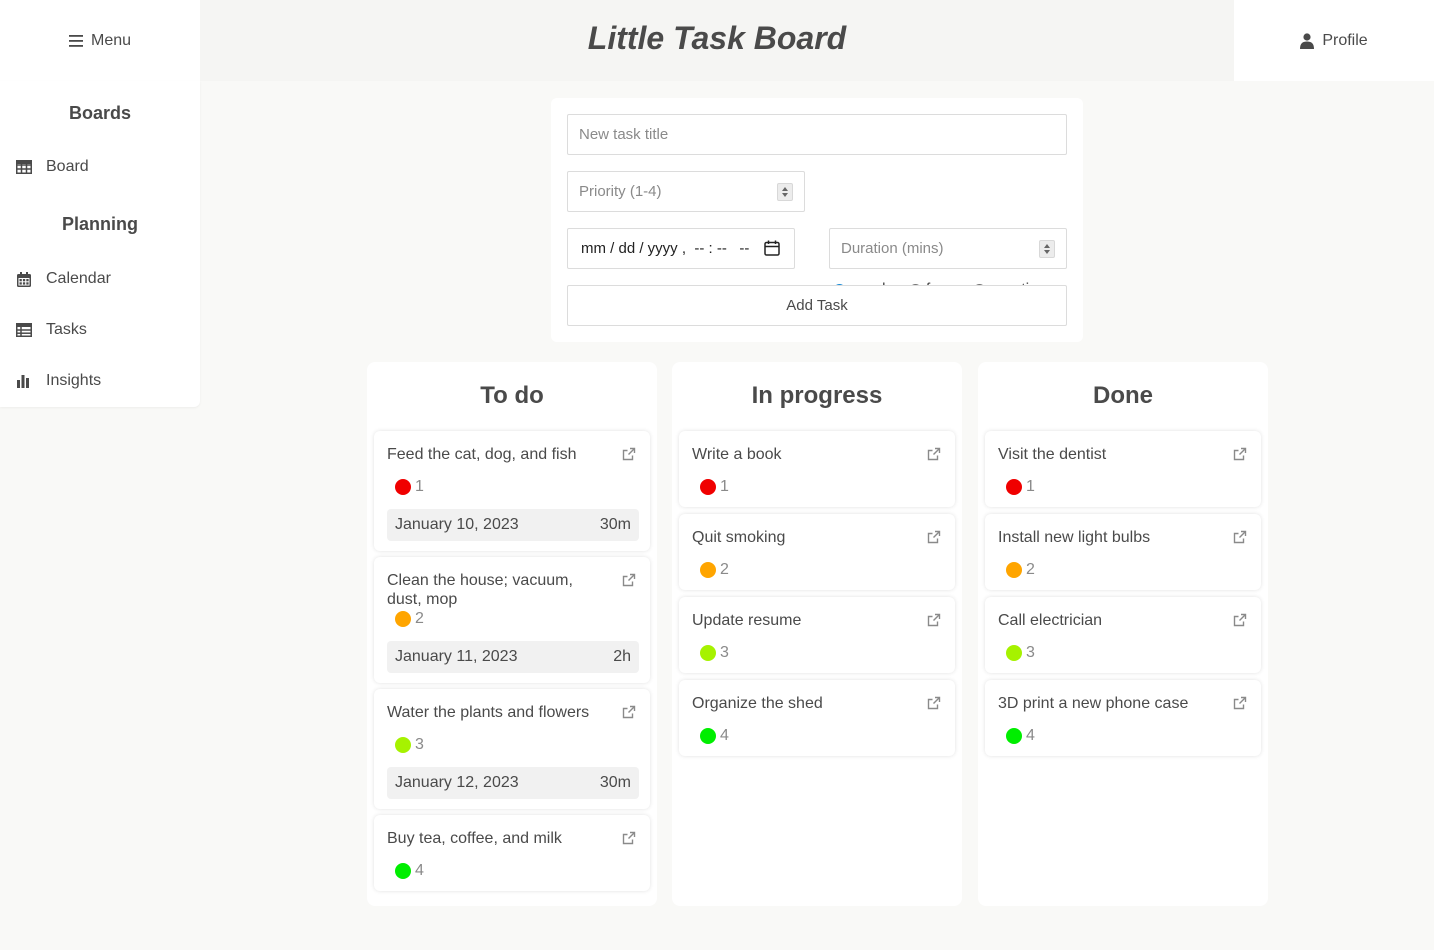 The height and width of the screenshot is (950, 1434). I want to click on task-title: Quit smoking, so click(739, 537).